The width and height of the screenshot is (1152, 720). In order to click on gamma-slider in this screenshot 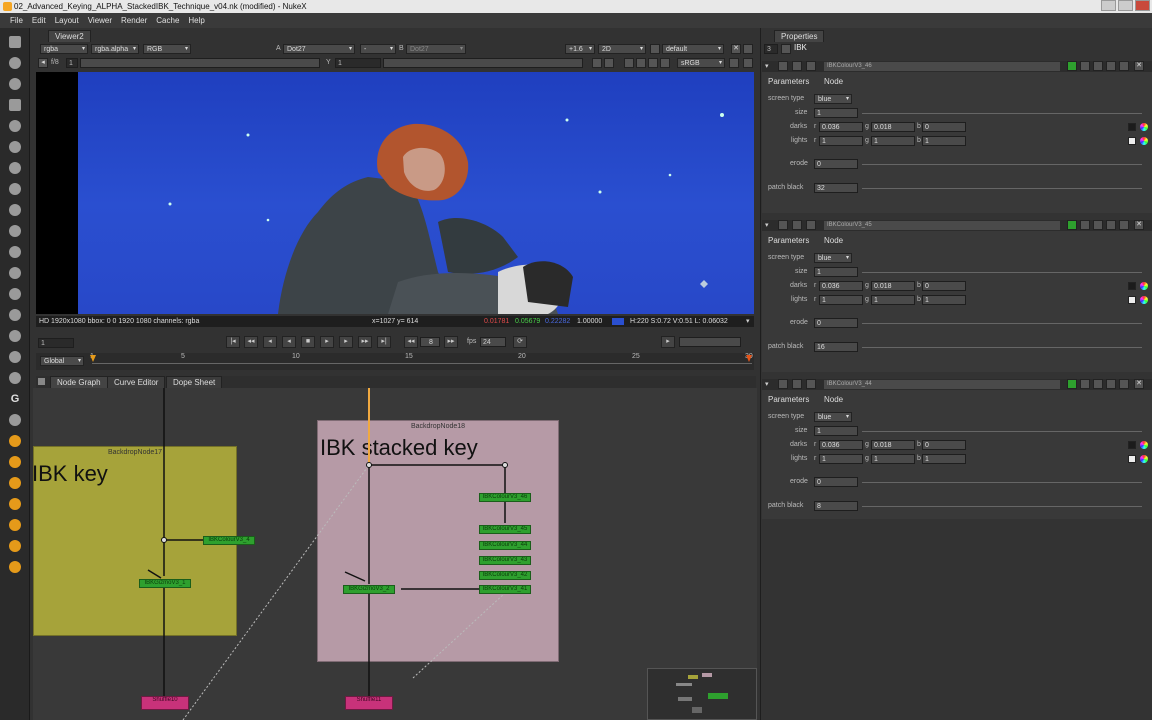, I will do `click(483, 63)`.